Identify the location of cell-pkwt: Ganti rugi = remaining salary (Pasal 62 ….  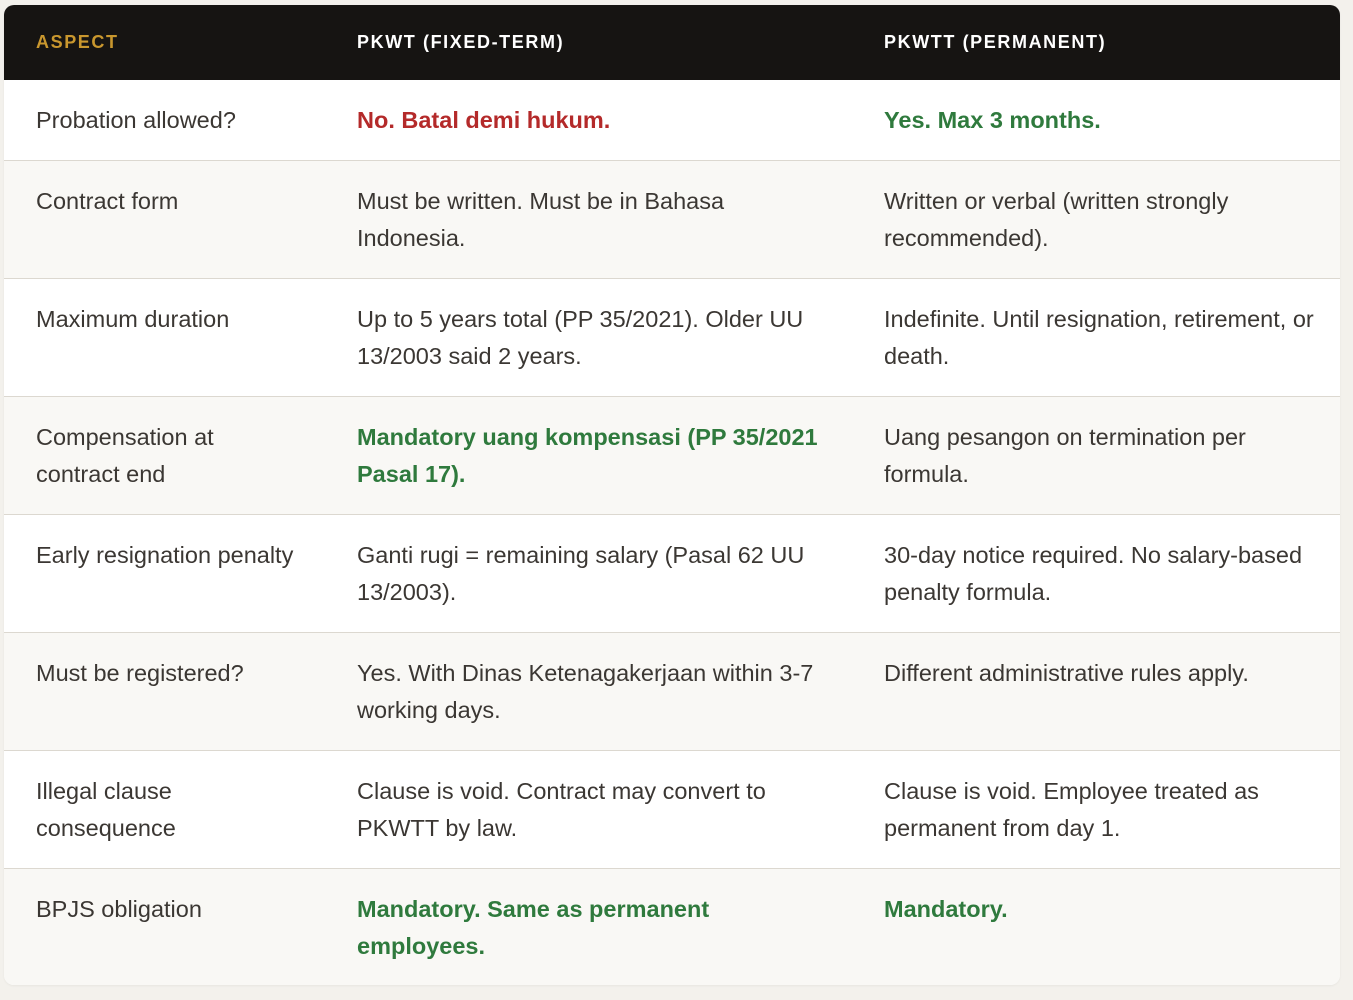
(581, 573).